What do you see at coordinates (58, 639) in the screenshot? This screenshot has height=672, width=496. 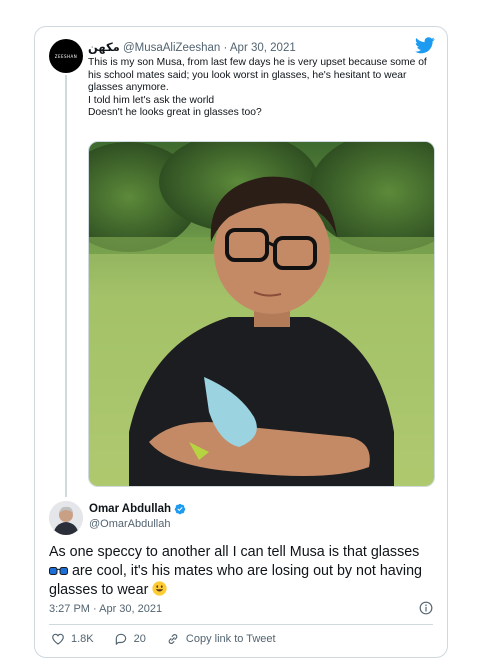 I see `heart-icon` at bounding box center [58, 639].